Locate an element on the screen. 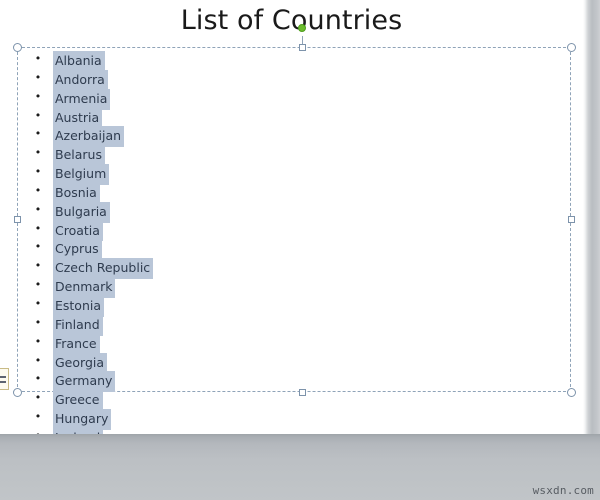 Image resolution: width=600 pixels, height=500 pixels. list-item: • Bulgaria is located at coordinates (288, 212).